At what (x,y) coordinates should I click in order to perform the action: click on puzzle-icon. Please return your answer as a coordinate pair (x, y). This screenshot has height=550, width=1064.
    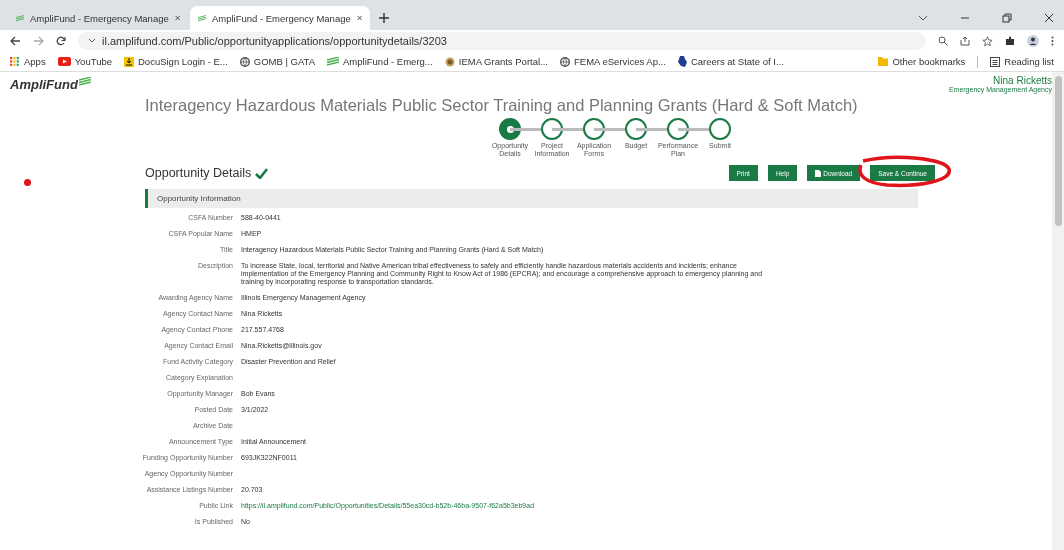
    Looking at the image, I should click on (1010, 41).